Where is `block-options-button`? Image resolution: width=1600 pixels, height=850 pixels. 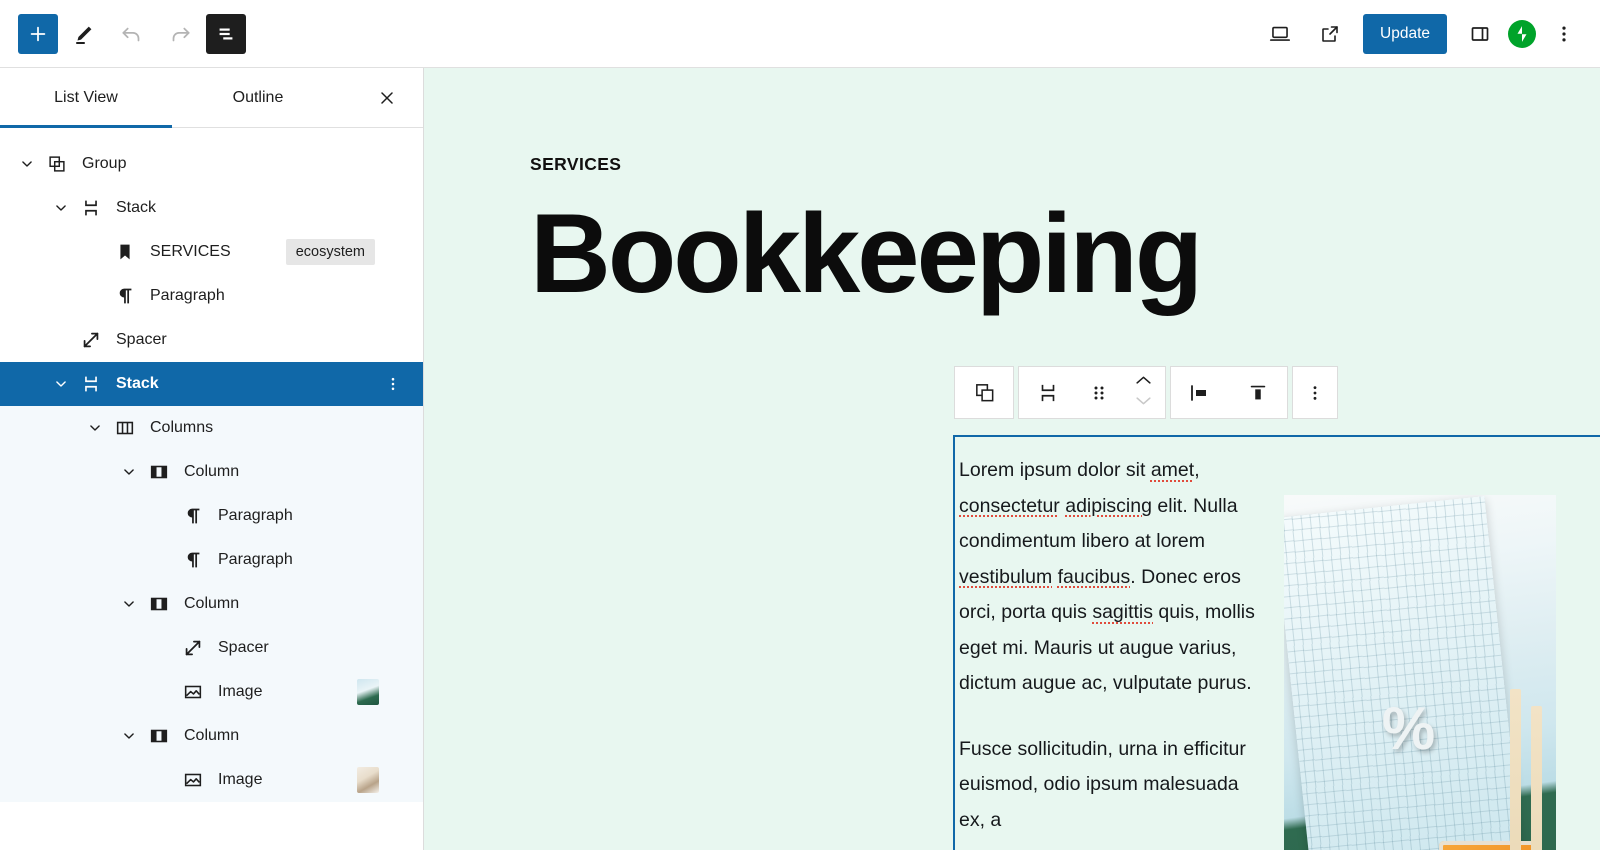 block-options-button is located at coordinates (1315, 392).